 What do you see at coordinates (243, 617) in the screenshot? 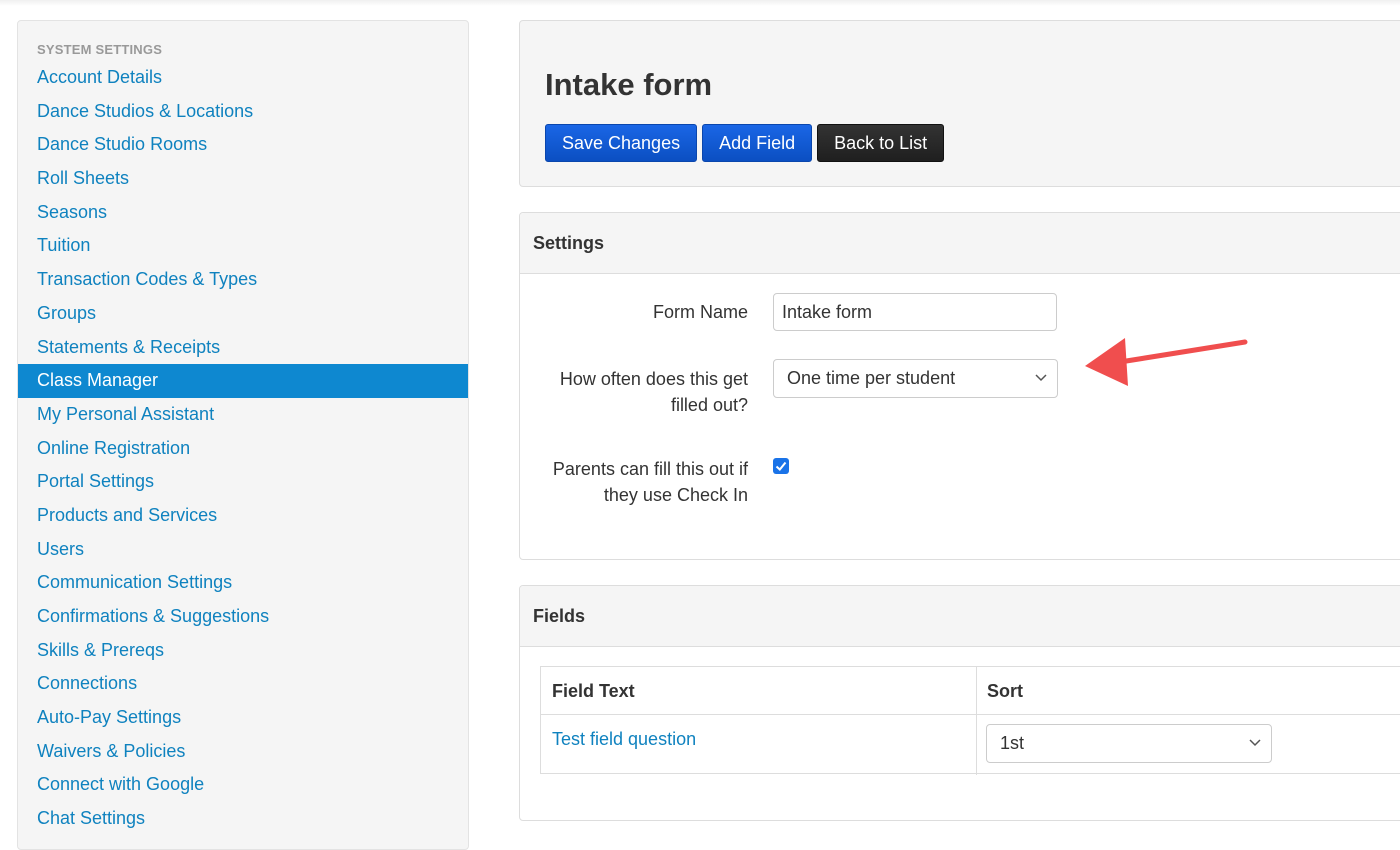
I see `sidebar-item-confirmations-and-suggestions: Confirmations & Suggestions` at bounding box center [243, 617].